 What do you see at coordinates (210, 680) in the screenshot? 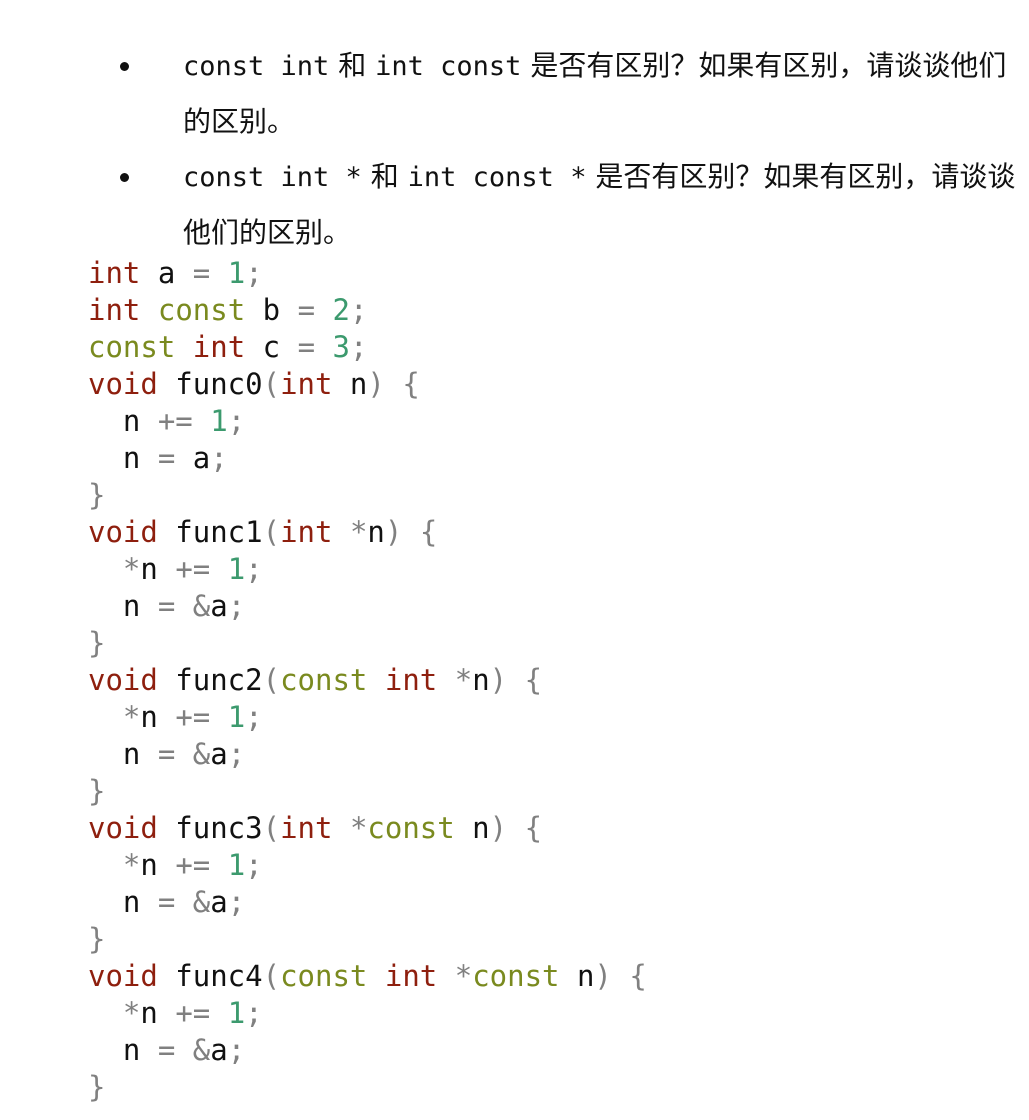
I see `identifier-token: func2` at bounding box center [210, 680].